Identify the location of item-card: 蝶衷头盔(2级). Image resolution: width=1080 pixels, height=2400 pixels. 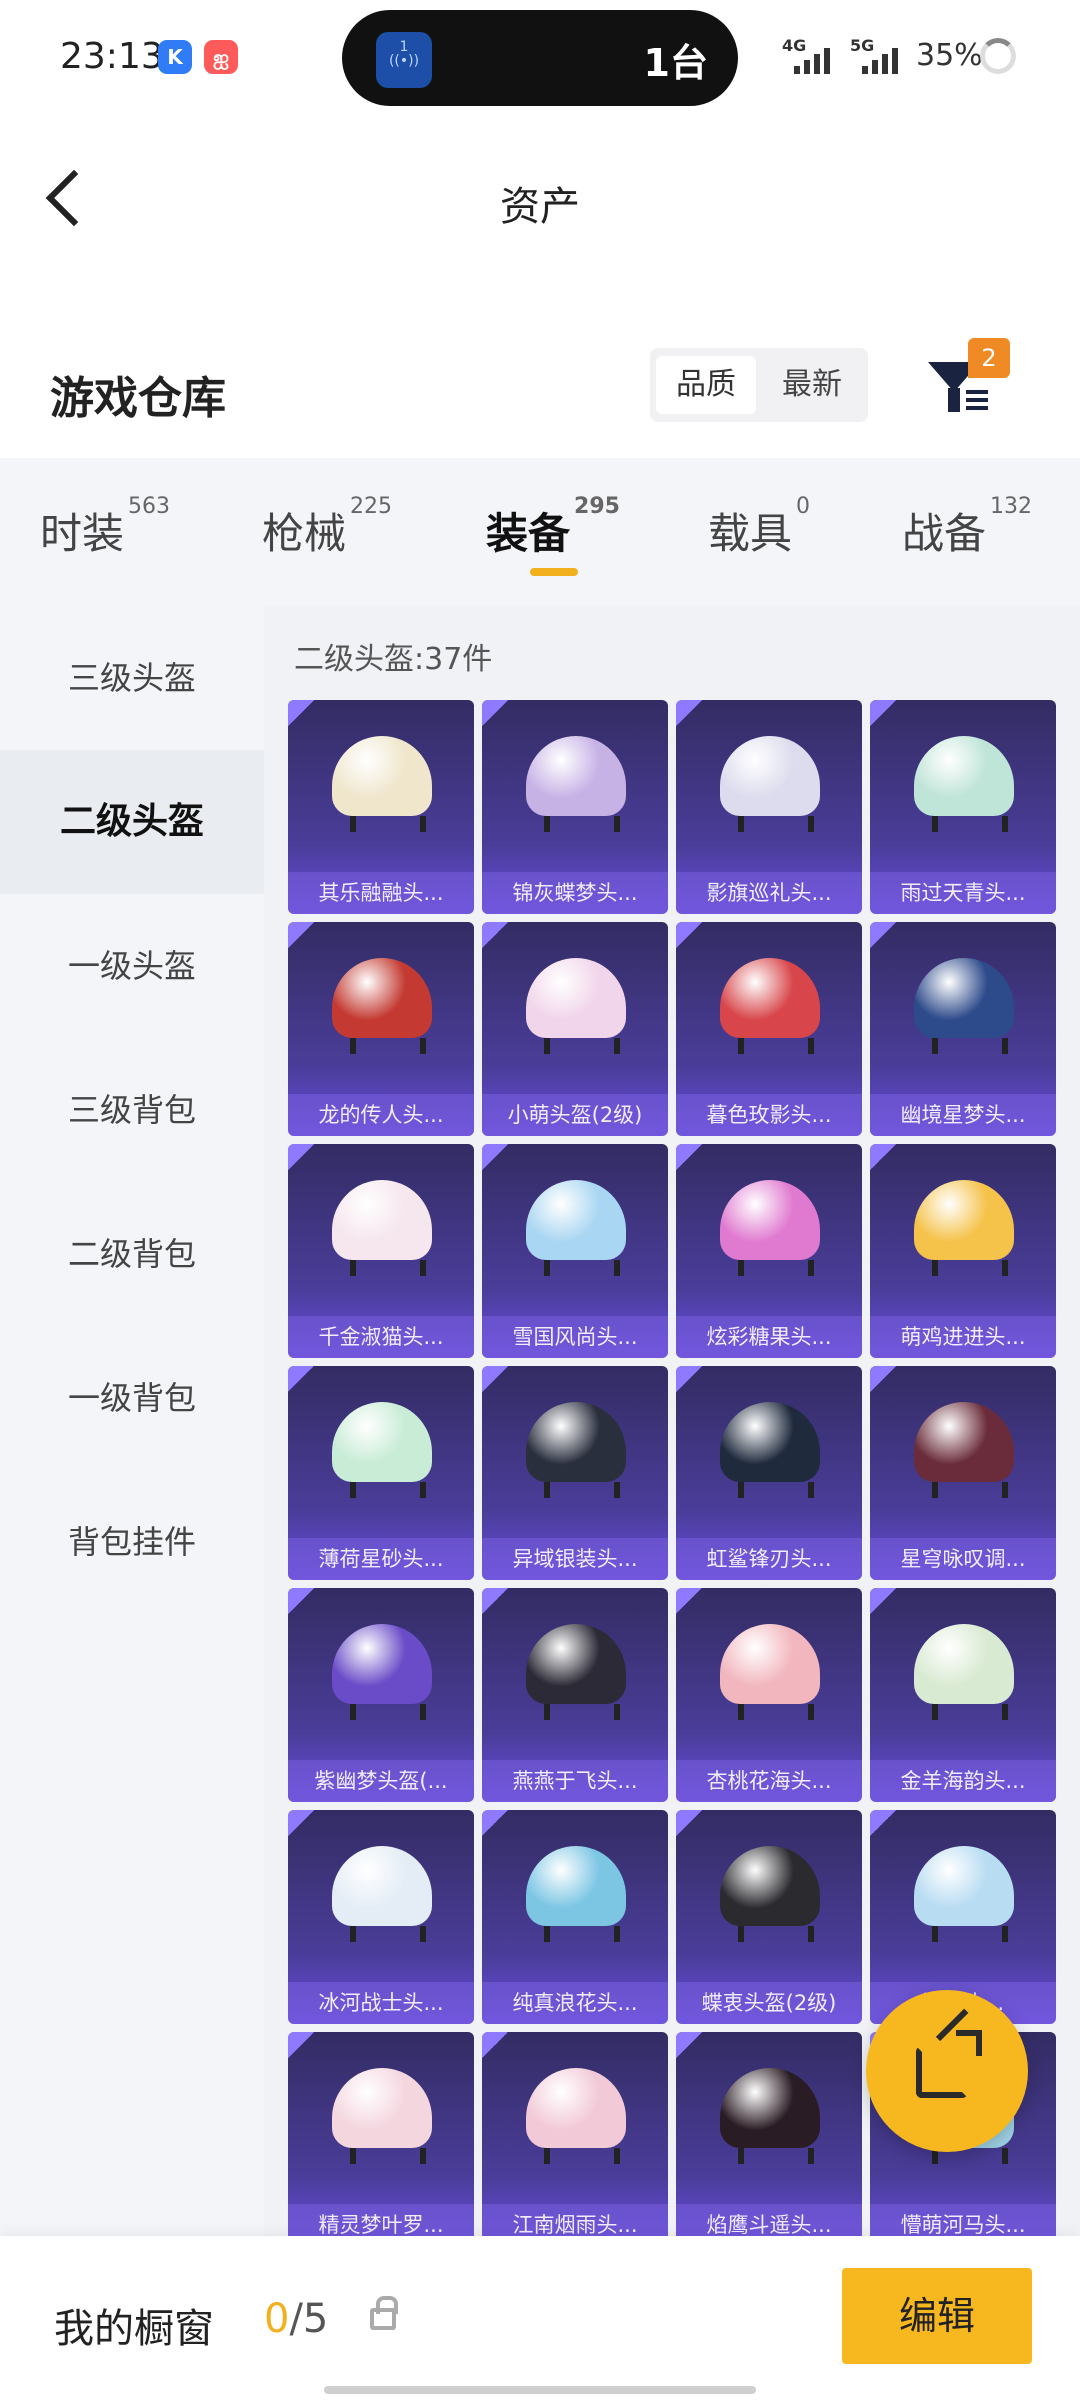
(769, 1917).